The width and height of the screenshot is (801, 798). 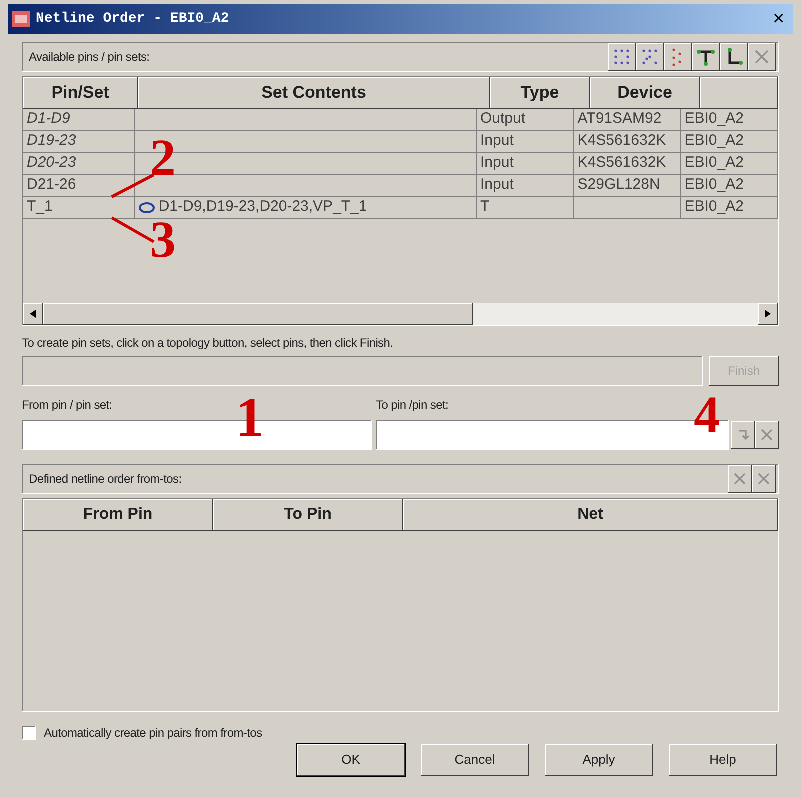 What do you see at coordinates (21, 19) in the screenshot?
I see `app-icon` at bounding box center [21, 19].